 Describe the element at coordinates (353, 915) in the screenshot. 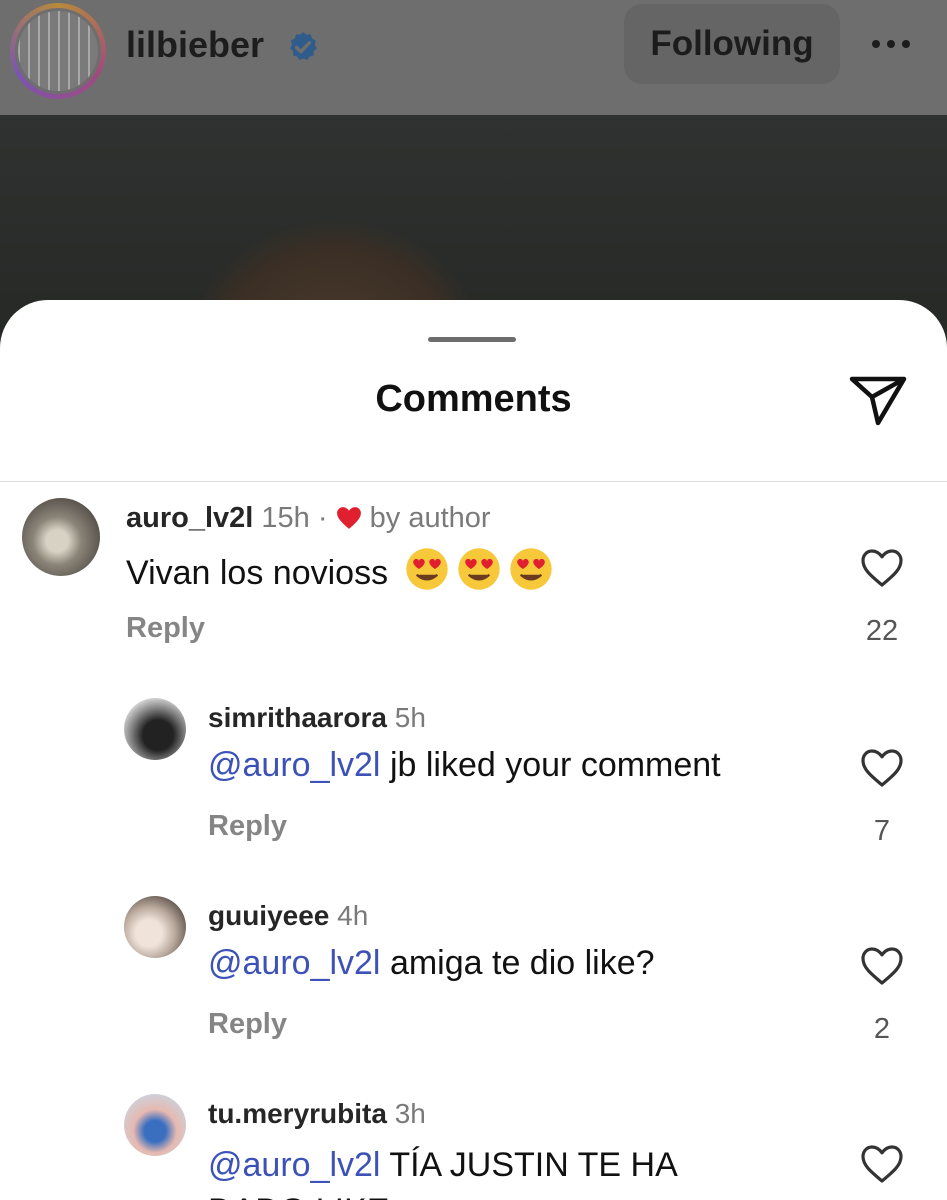

I see `comment-time: 4h` at that location.